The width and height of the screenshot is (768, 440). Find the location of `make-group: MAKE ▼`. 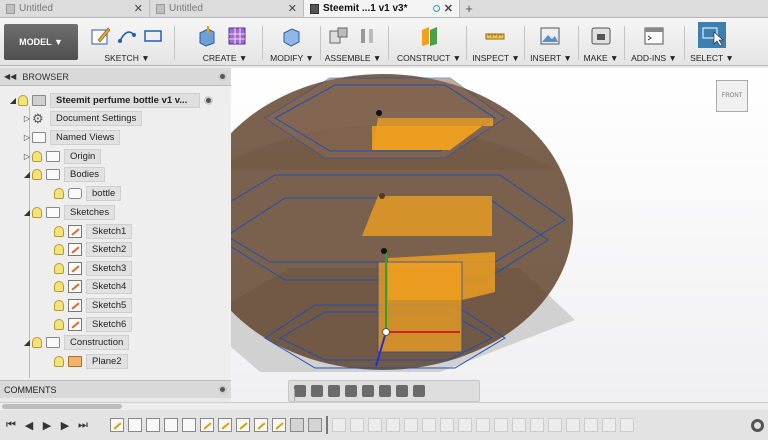

make-group: MAKE ▼ is located at coordinates (601, 43).